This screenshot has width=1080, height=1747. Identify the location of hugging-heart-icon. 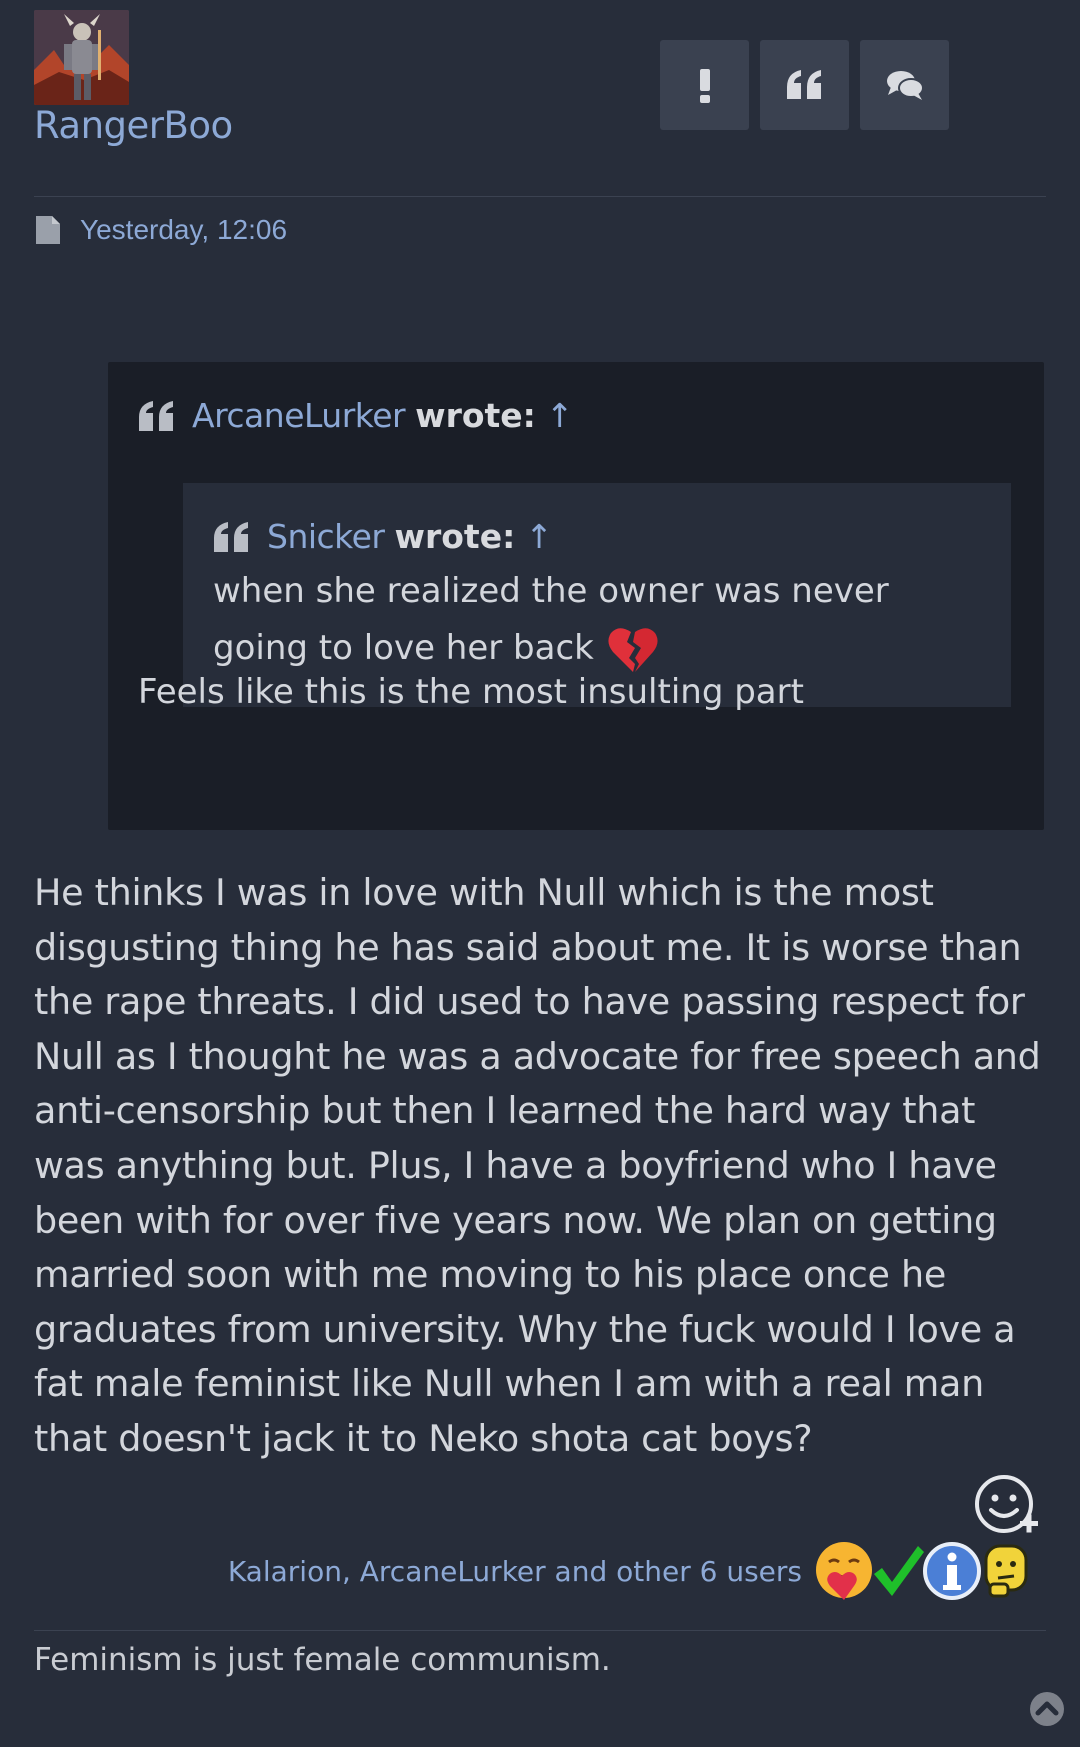
(844, 1571).